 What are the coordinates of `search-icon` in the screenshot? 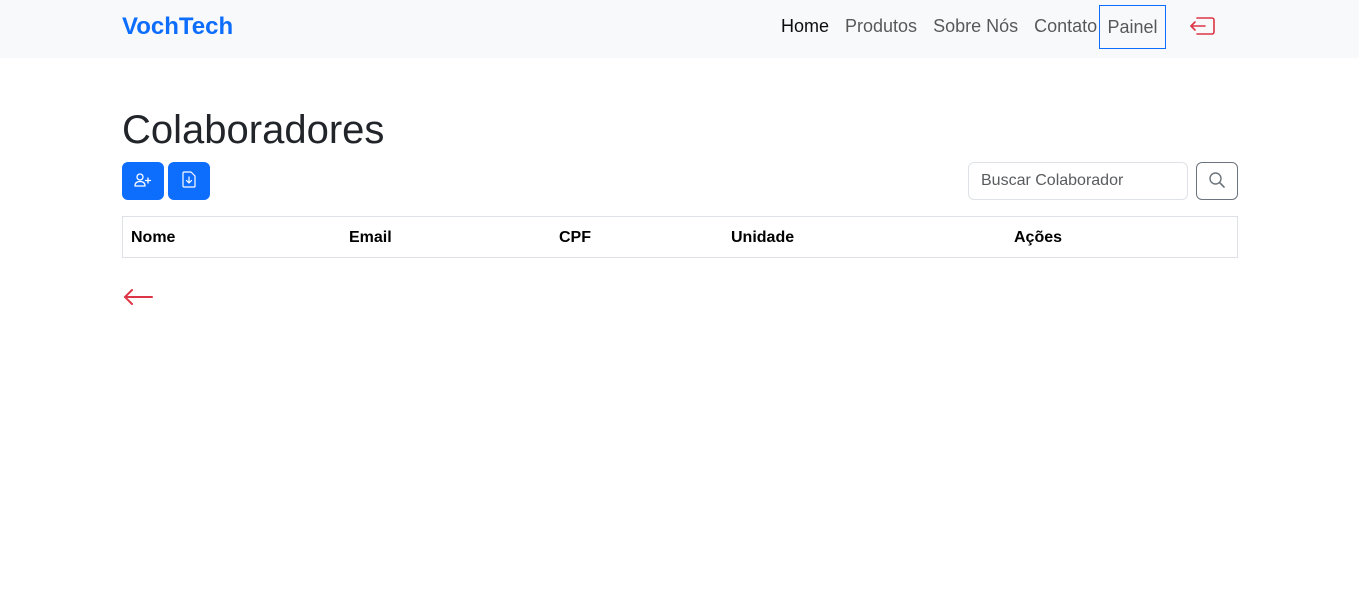 It's located at (1217, 181).